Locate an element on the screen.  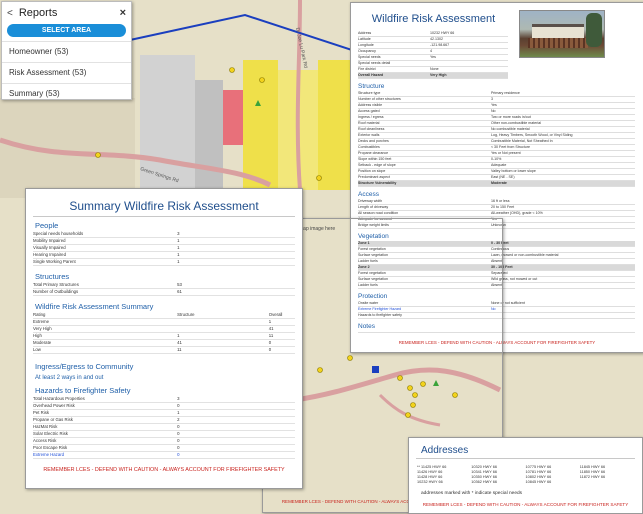
reports-title: Reports is located at coordinates (38, 13).